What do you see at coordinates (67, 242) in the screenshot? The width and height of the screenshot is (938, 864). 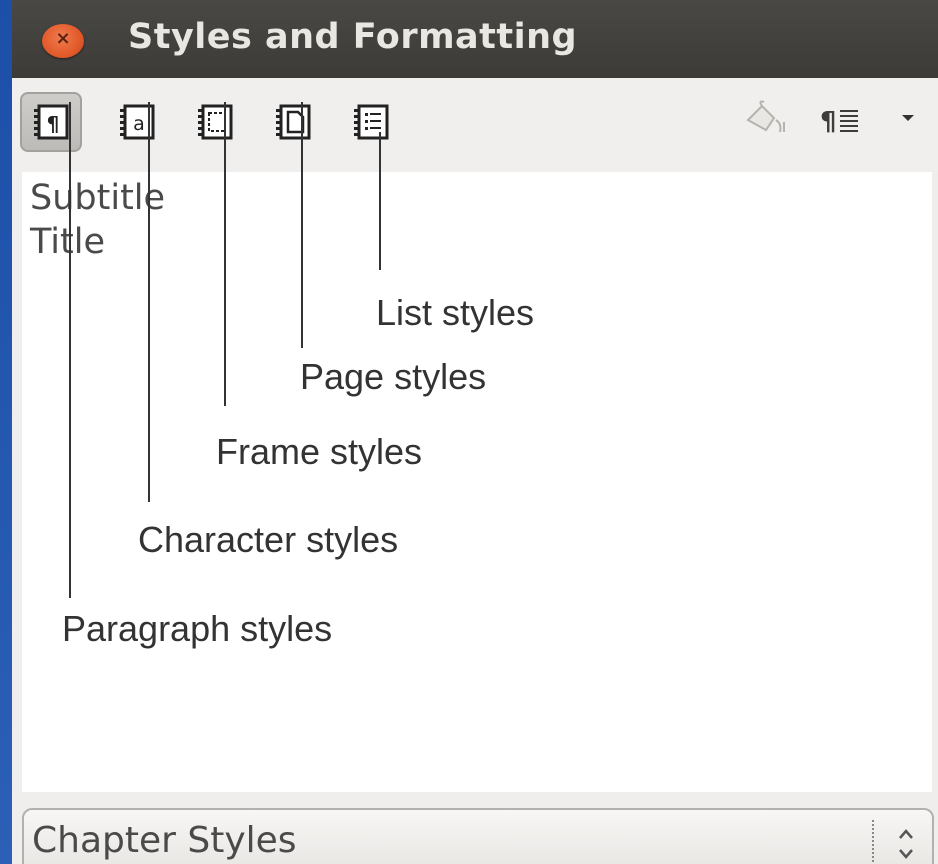 I see `style-item-title: Title` at bounding box center [67, 242].